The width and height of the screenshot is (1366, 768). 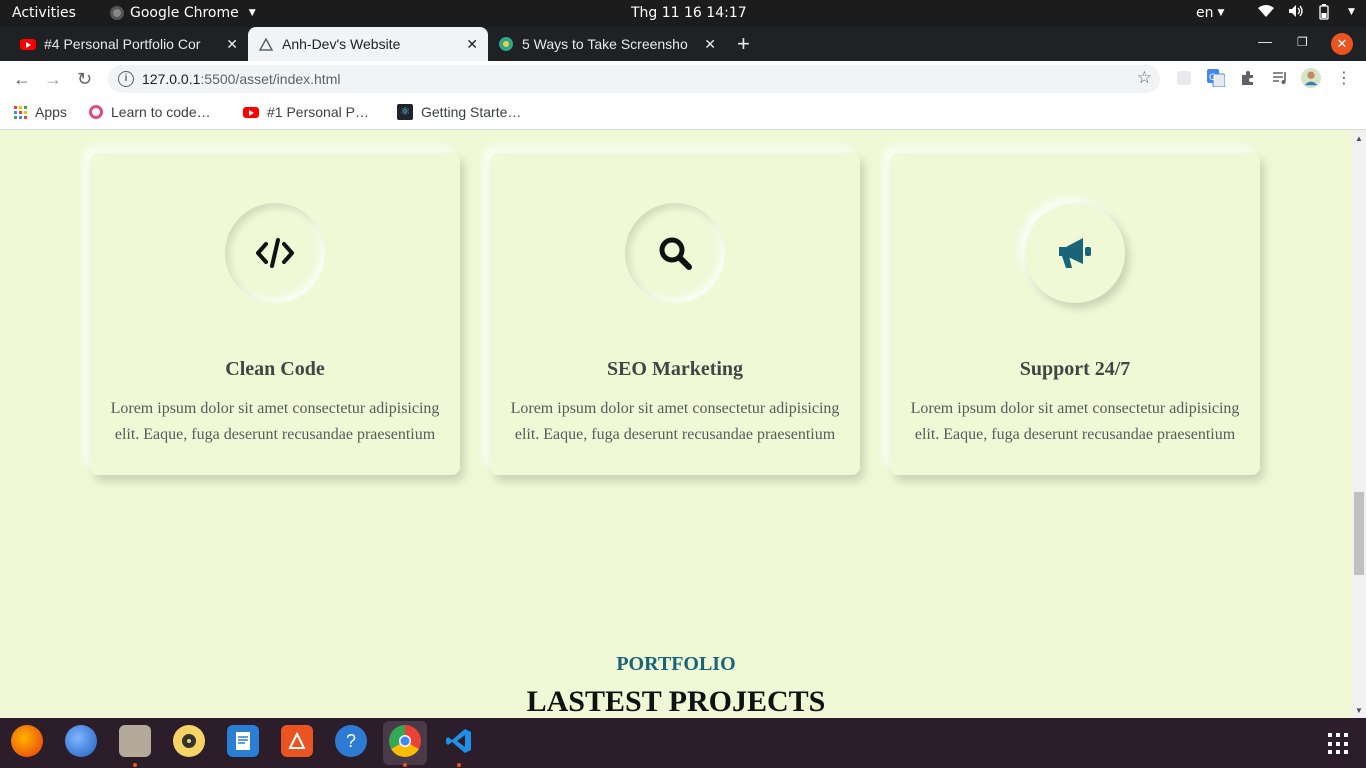 I want to click on volume-icon, so click(x=1296, y=14).